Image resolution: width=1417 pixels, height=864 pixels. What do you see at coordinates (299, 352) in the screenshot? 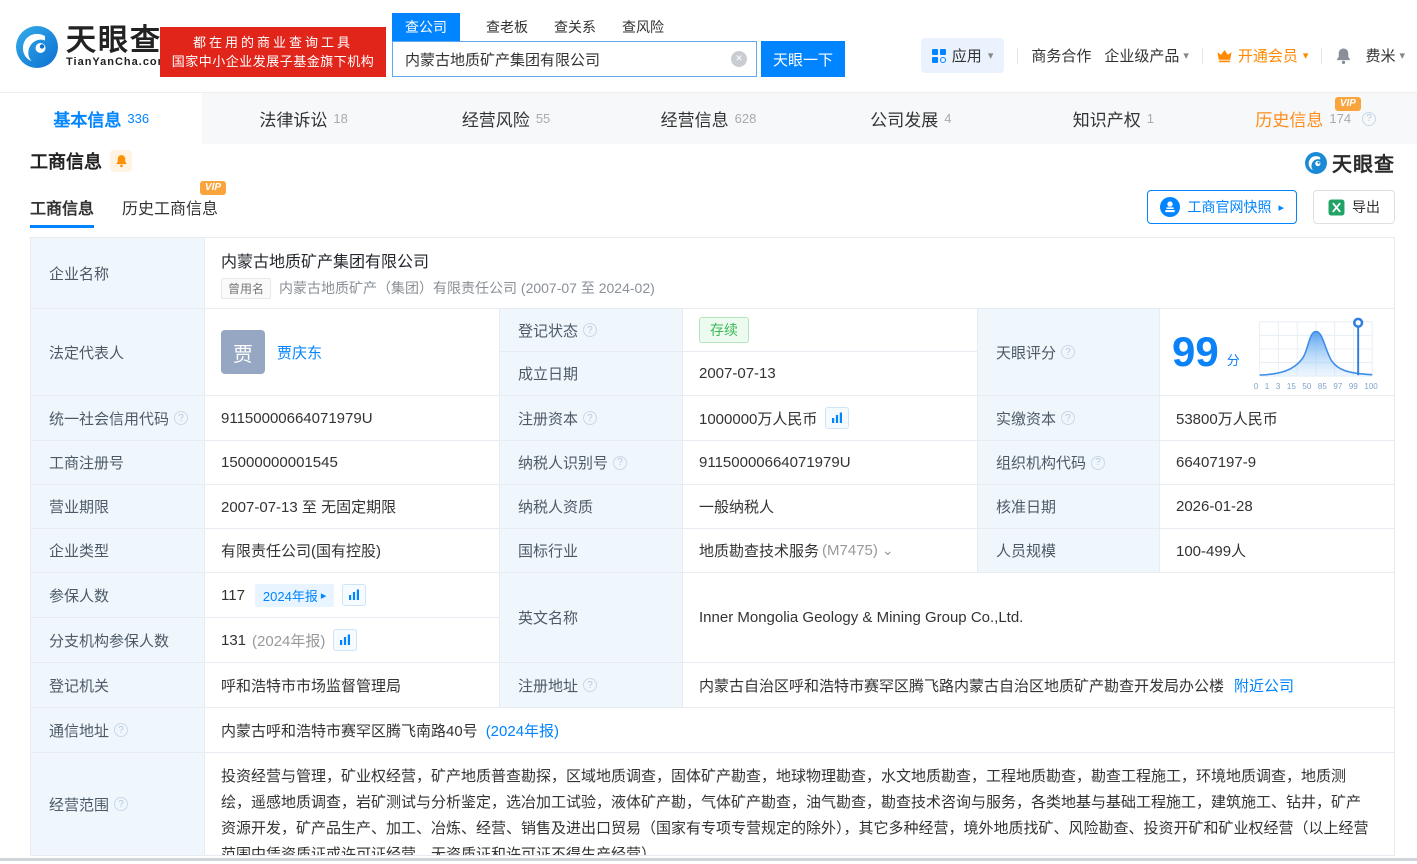
I see `legal-rep-link: 贾庆东` at bounding box center [299, 352].